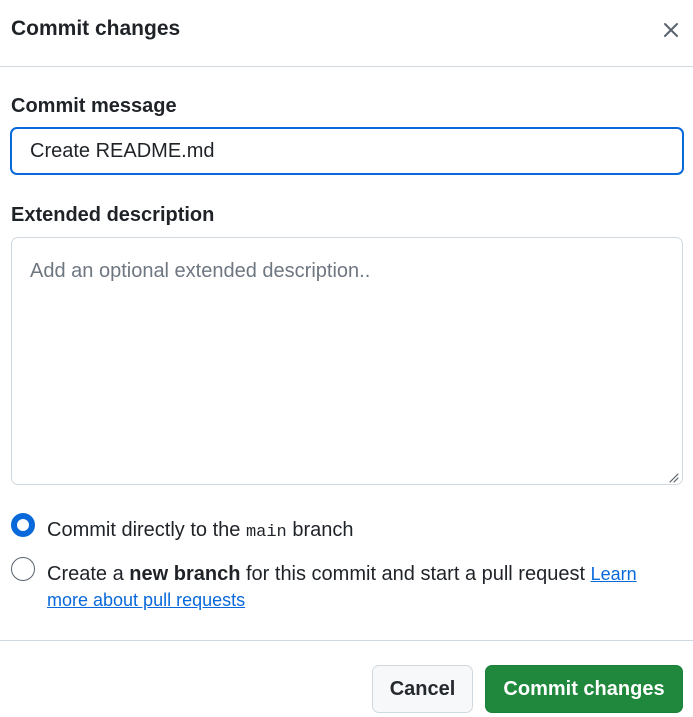 The width and height of the screenshot is (693, 717). What do you see at coordinates (23, 569) in the screenshot?
I see `new-branch-radio` at bounding box center [23, 569].